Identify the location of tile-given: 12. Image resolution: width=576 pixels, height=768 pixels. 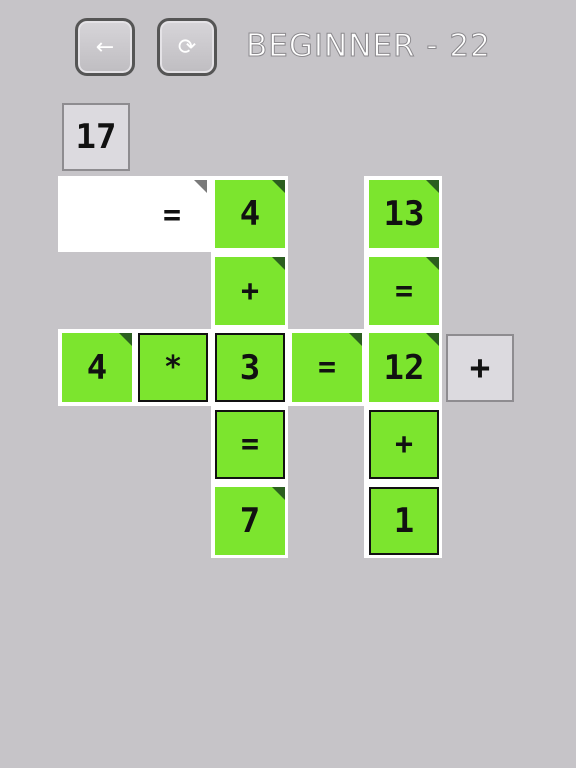
(404, 367).